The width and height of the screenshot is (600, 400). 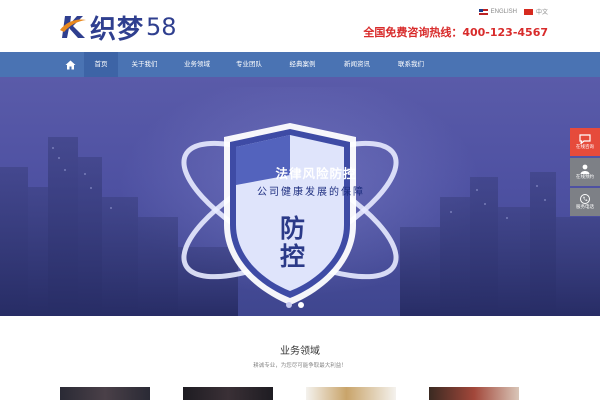 I want to click on nav-item-cases: 经典案例, so click(x=302, y=64).